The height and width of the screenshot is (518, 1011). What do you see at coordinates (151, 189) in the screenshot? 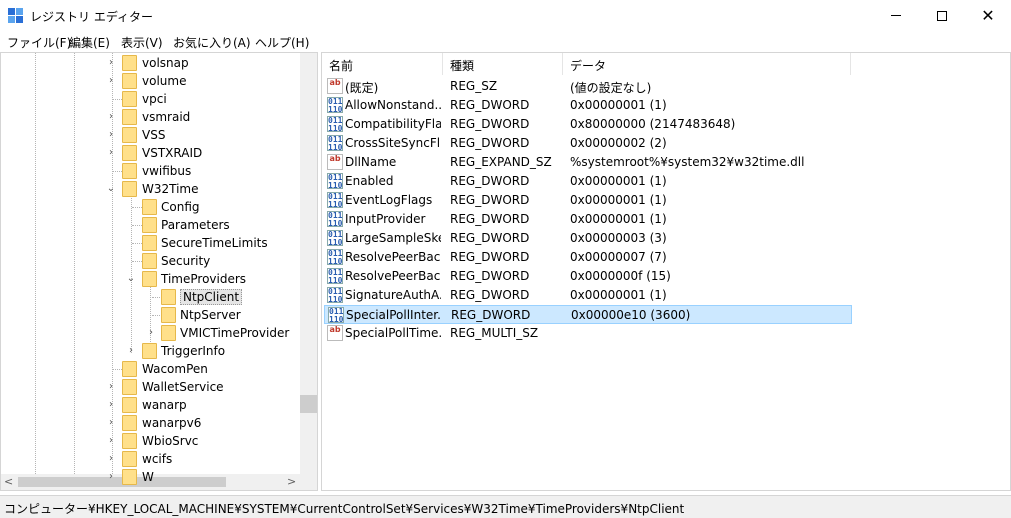
I see `tree-item: ⌄ W32Time` at bounding box center [151, 189].